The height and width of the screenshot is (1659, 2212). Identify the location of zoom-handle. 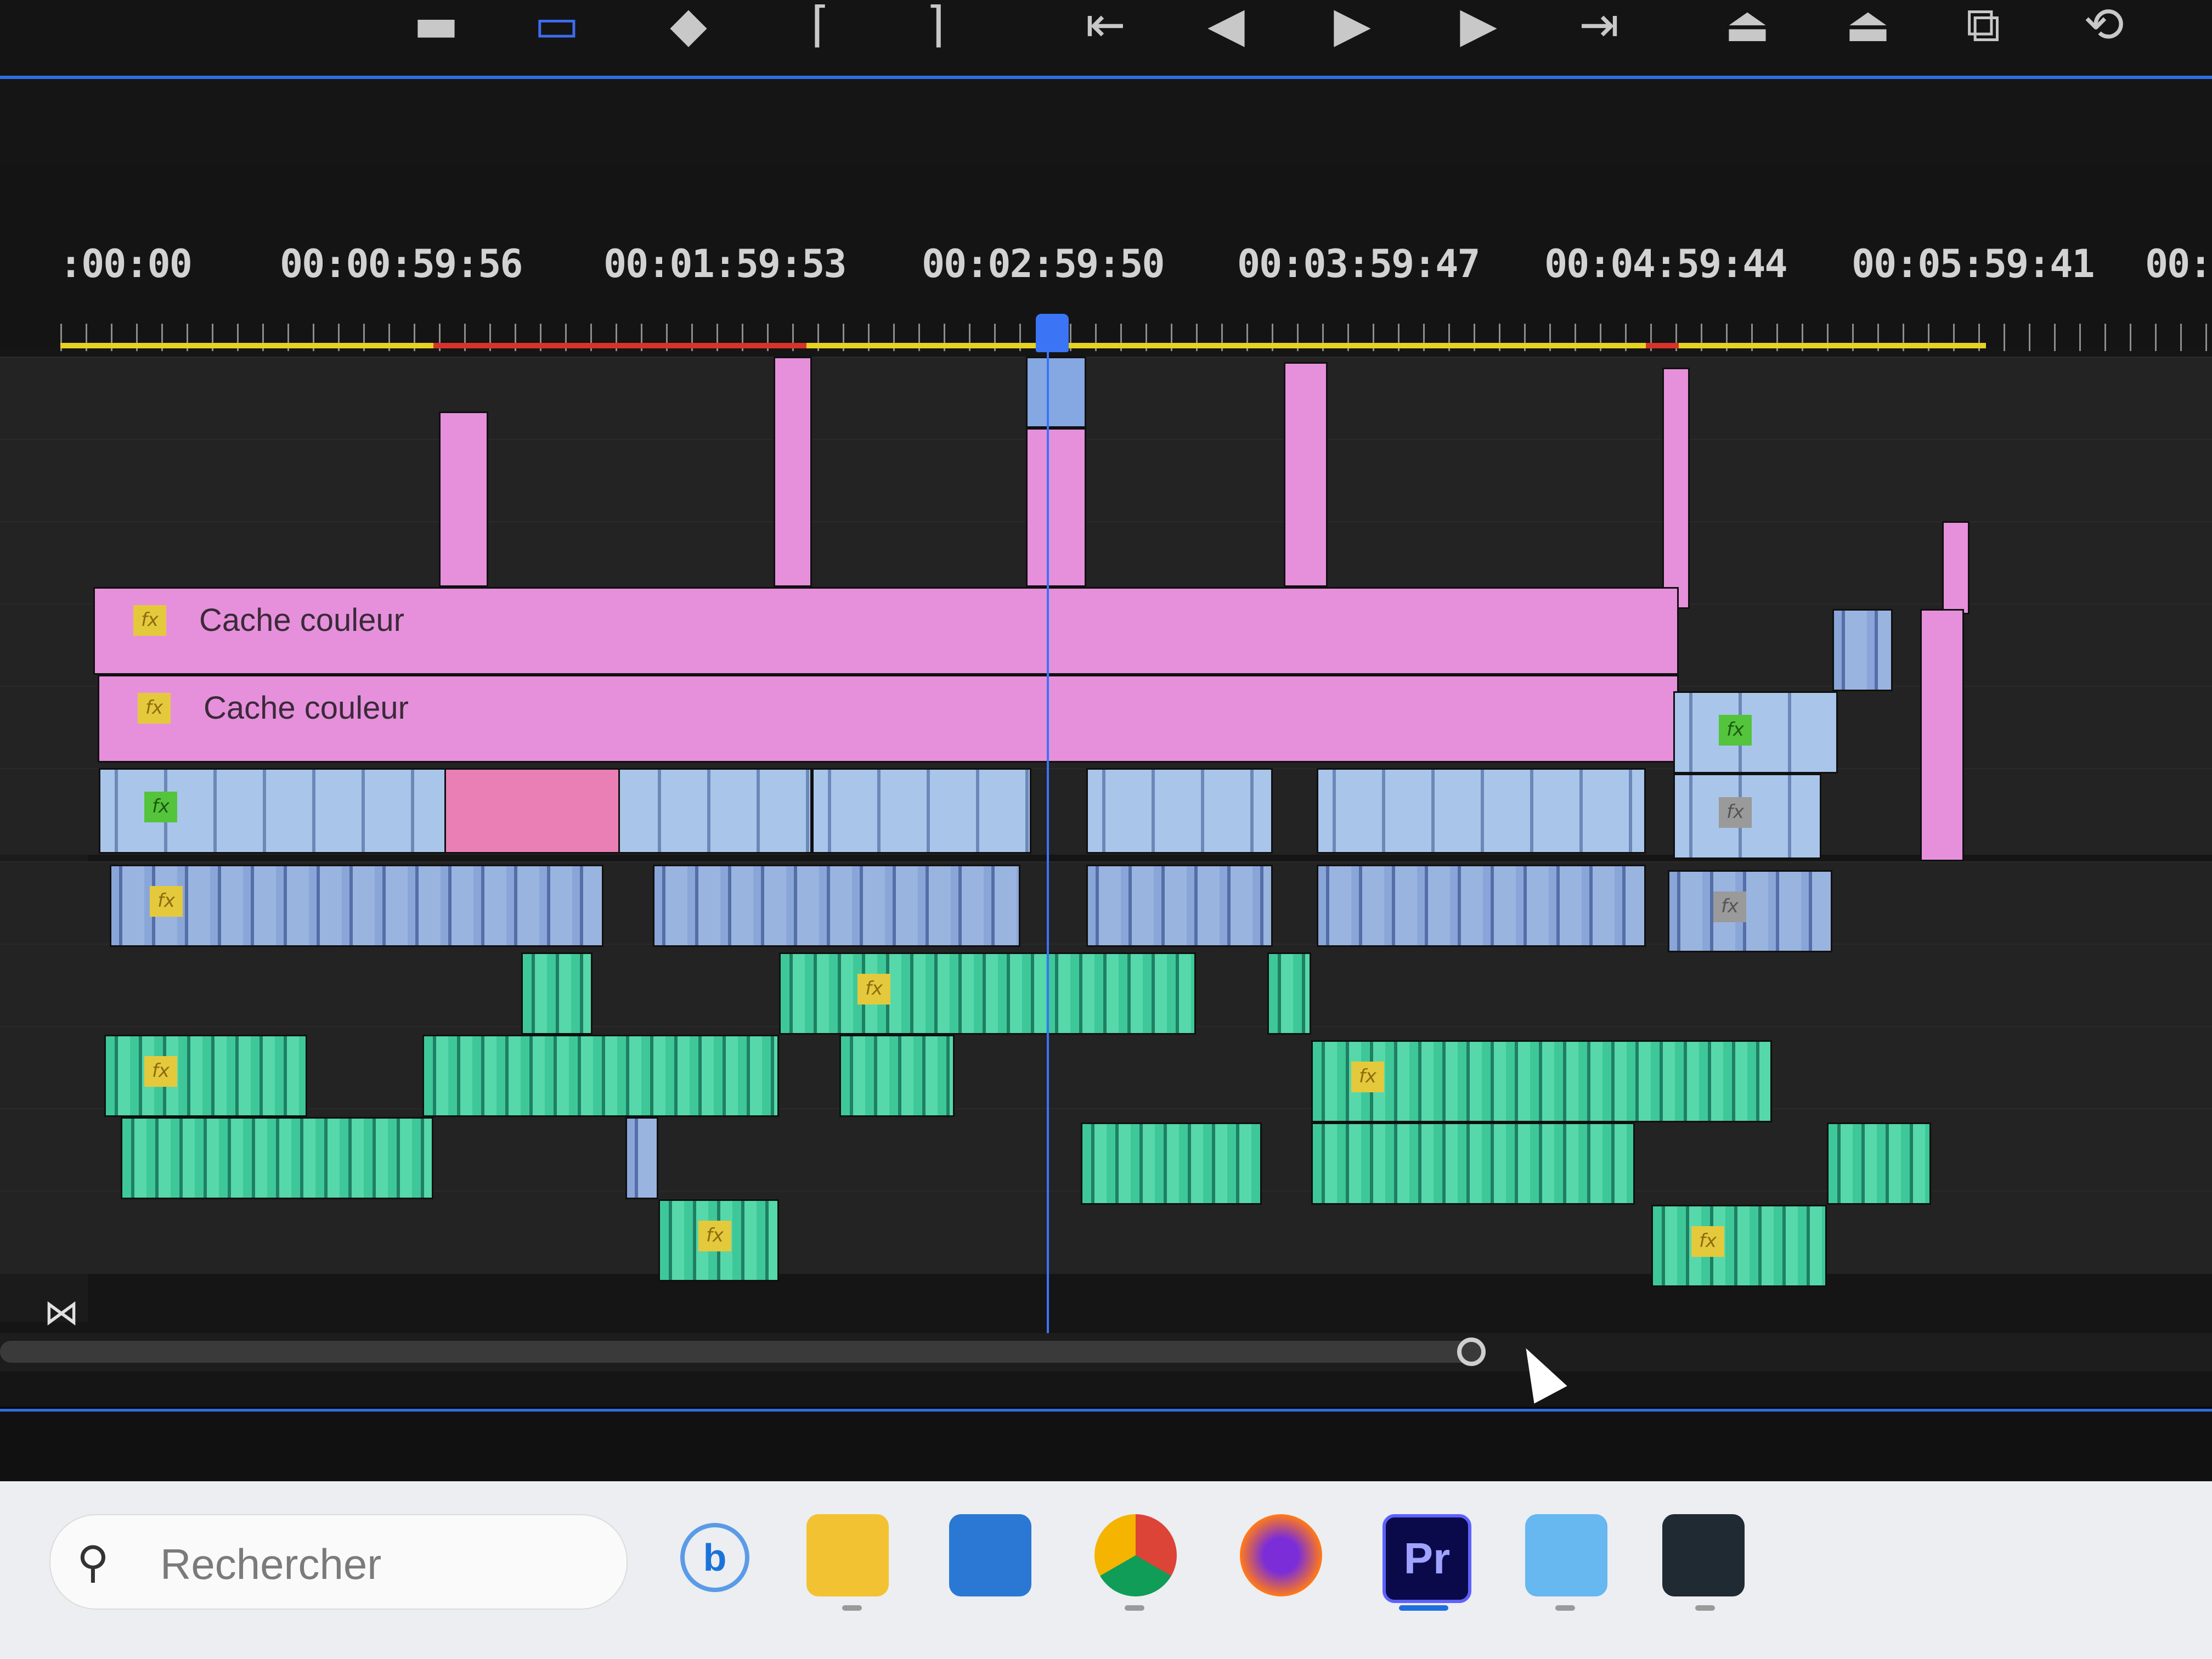
(1472, 1352).